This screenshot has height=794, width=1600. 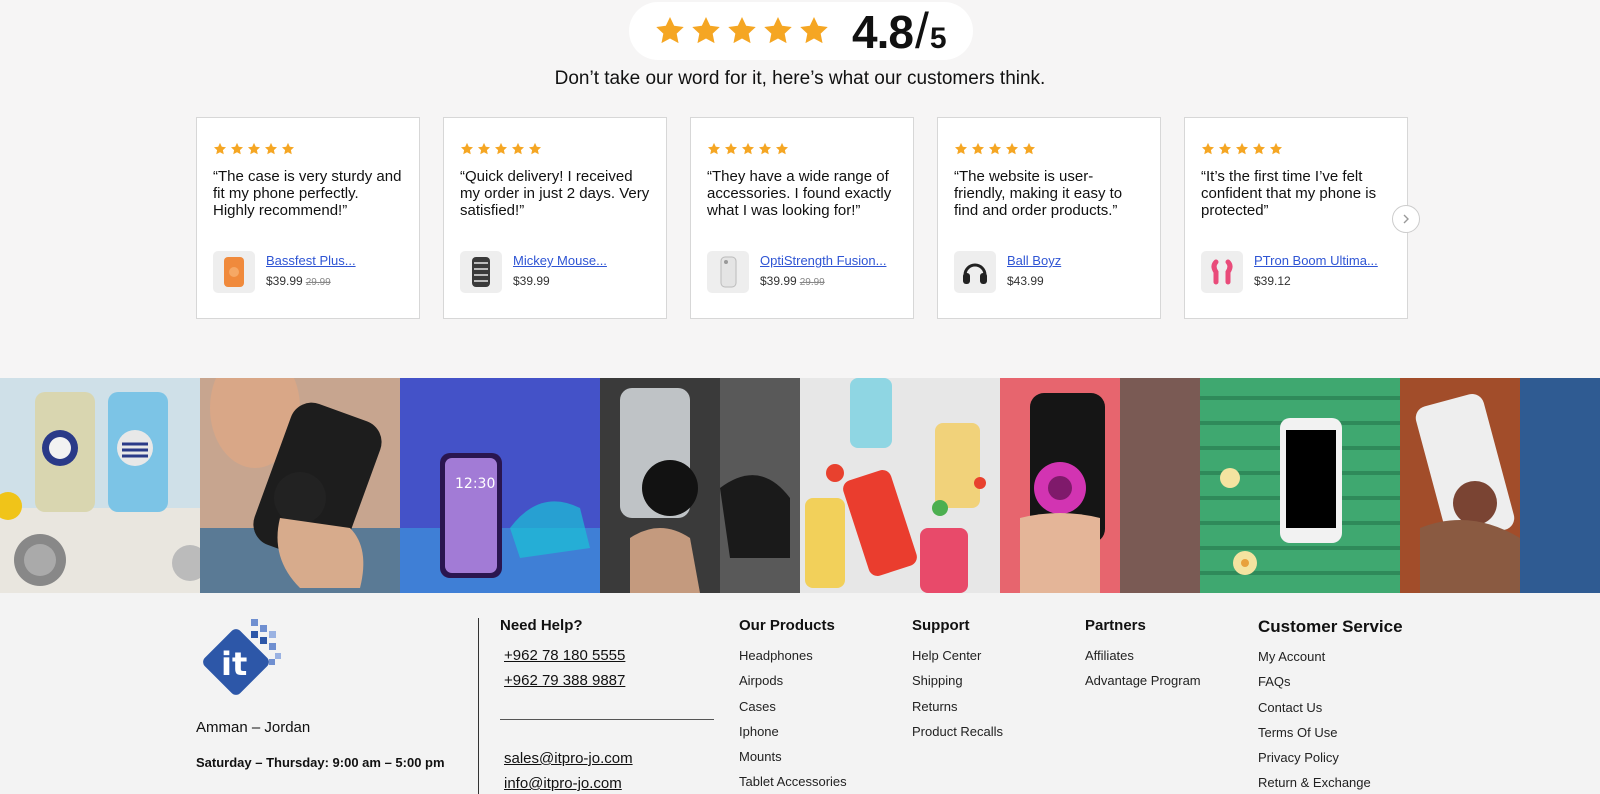 I want to click on lockscreen-clock: 12:30, so click(x=475, y=484).